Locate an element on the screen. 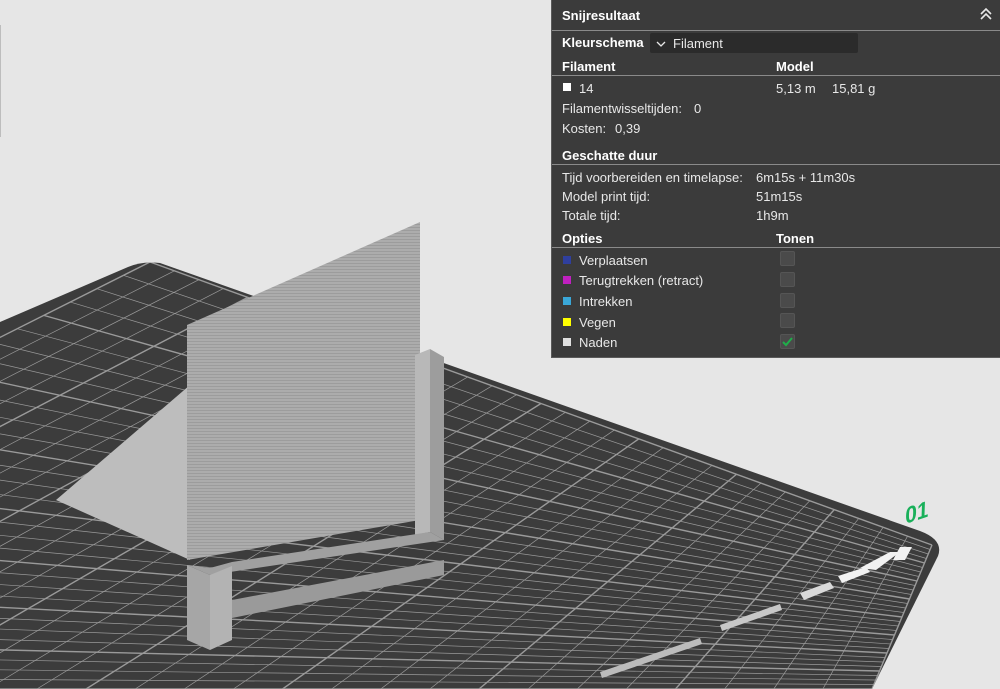  options-header: Opties is located at coordinates (582, 238).